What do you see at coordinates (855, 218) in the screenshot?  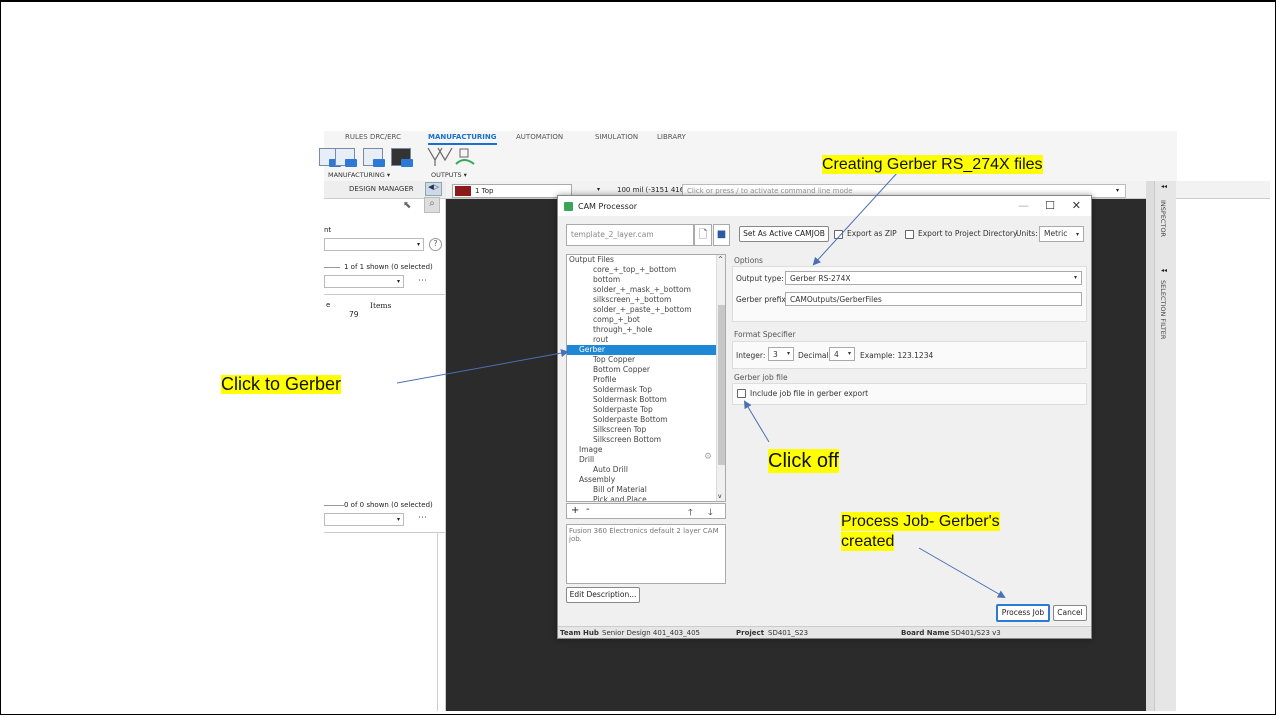 I see `arrow-to-output-type` at bounding box center [855, 218].